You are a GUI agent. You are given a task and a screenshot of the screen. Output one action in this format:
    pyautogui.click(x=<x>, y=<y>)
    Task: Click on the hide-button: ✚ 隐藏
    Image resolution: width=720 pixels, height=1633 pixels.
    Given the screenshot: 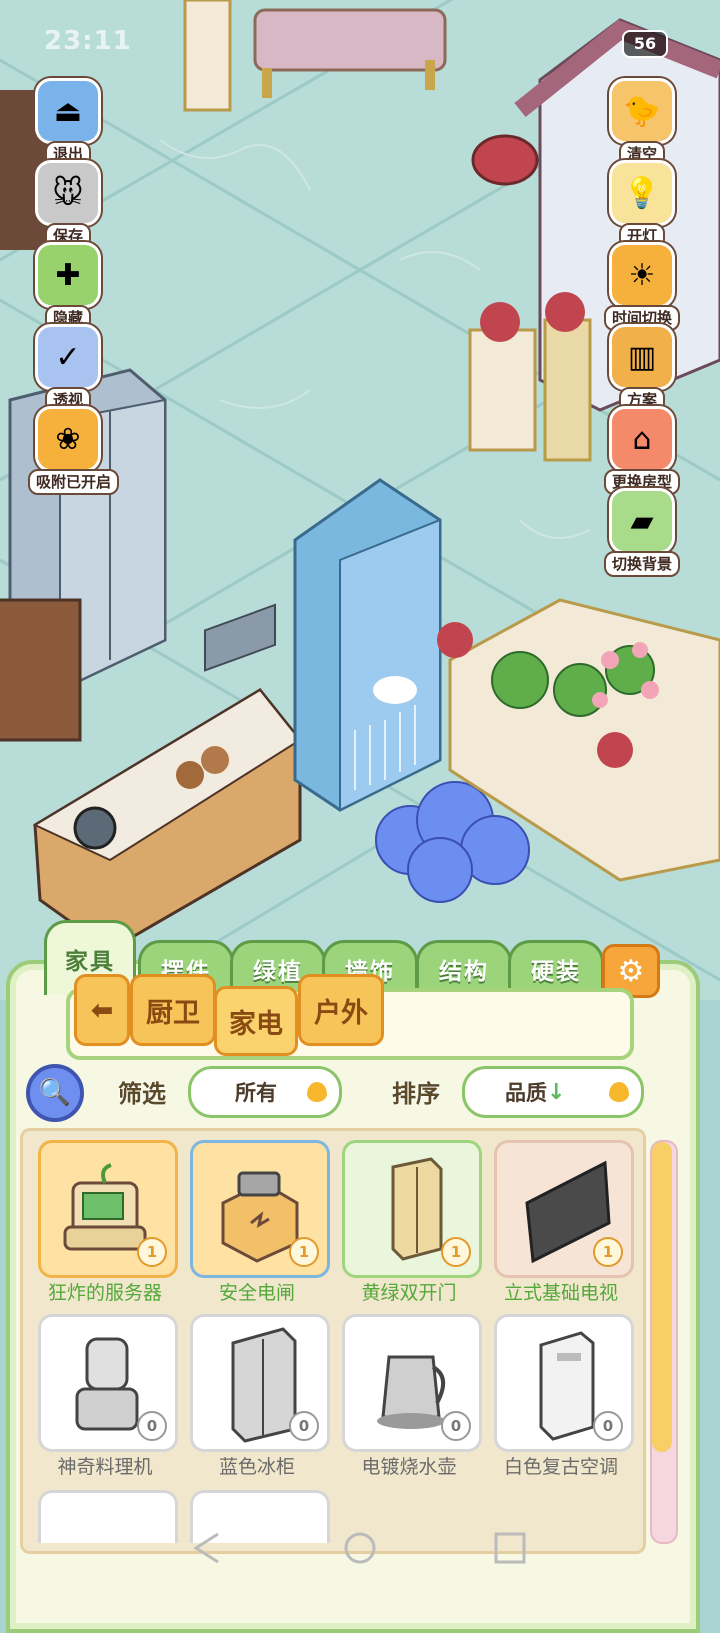 What is the action you would take?
    pyautogui.click(x=68, y=286)
    